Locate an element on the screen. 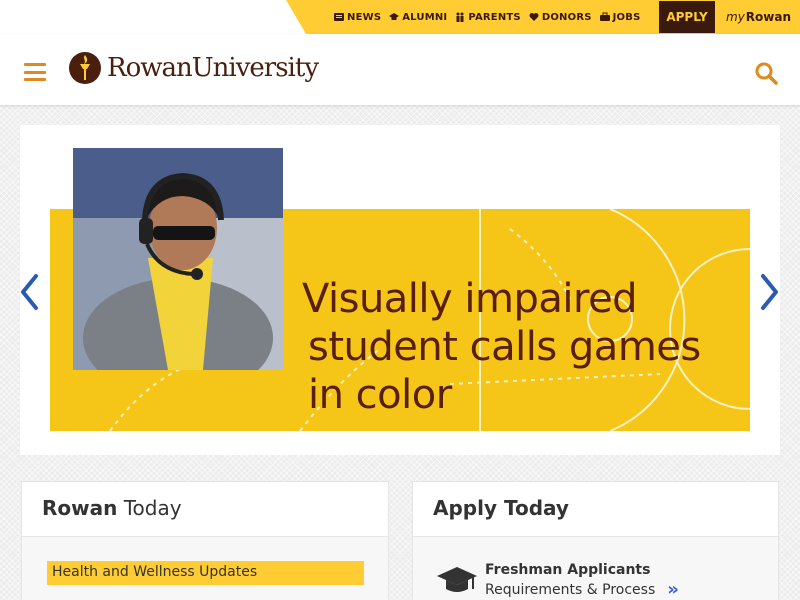 The width and height of the screenshot is (800, 600). headline-line-3: in color is located at coordinates (380, 395).